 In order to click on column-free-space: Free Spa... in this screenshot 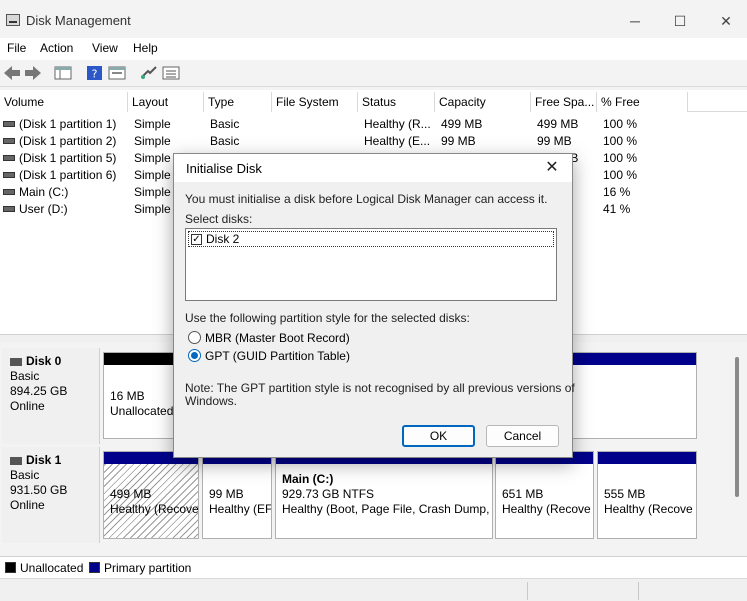, I will do `click(564, 102)`.